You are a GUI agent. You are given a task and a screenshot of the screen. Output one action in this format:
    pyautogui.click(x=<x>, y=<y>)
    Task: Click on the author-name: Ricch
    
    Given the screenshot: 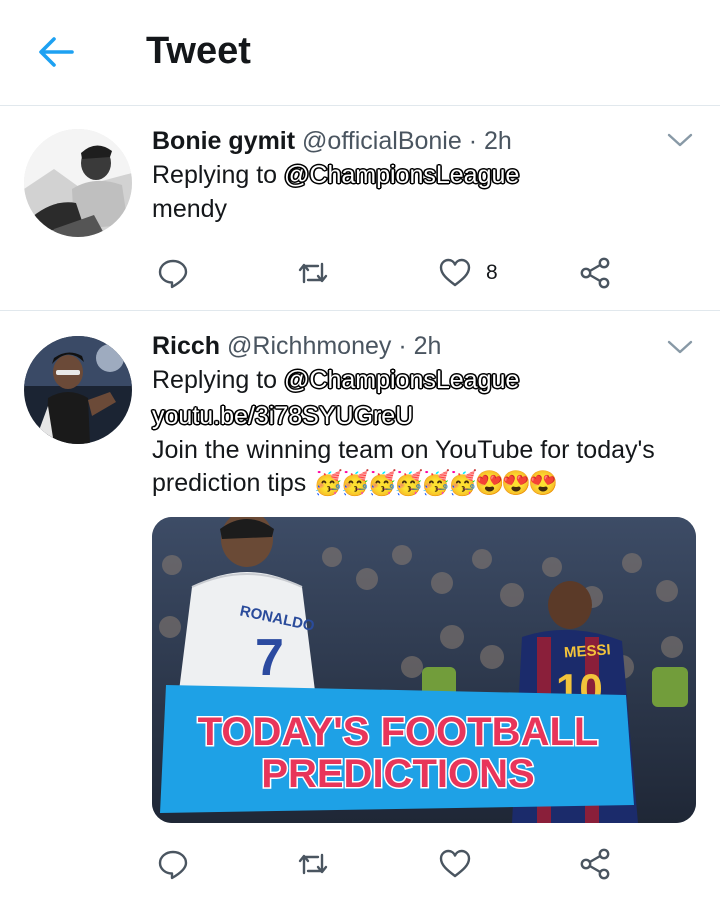 What is the action you would take?
    pyautogui.click(x=186, y=346)
    